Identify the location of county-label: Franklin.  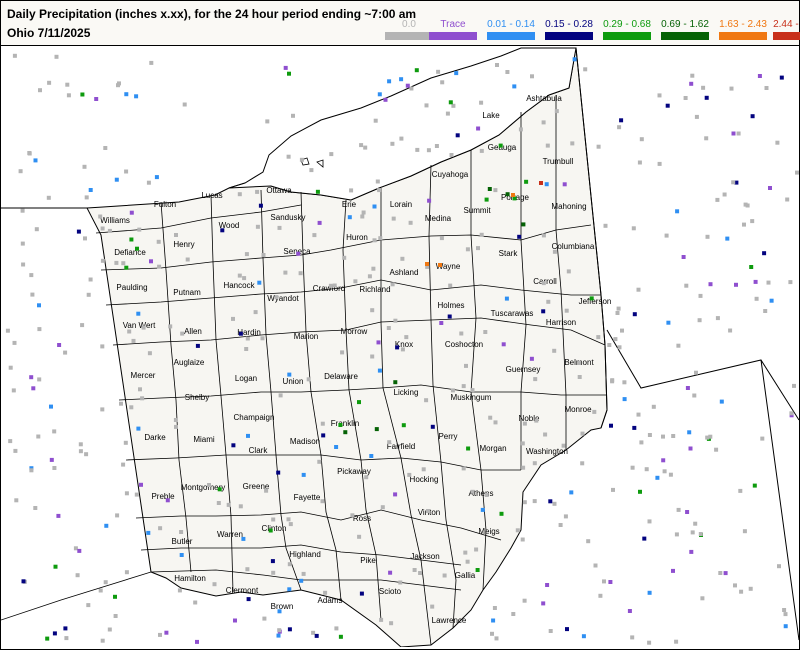
(345, 423).